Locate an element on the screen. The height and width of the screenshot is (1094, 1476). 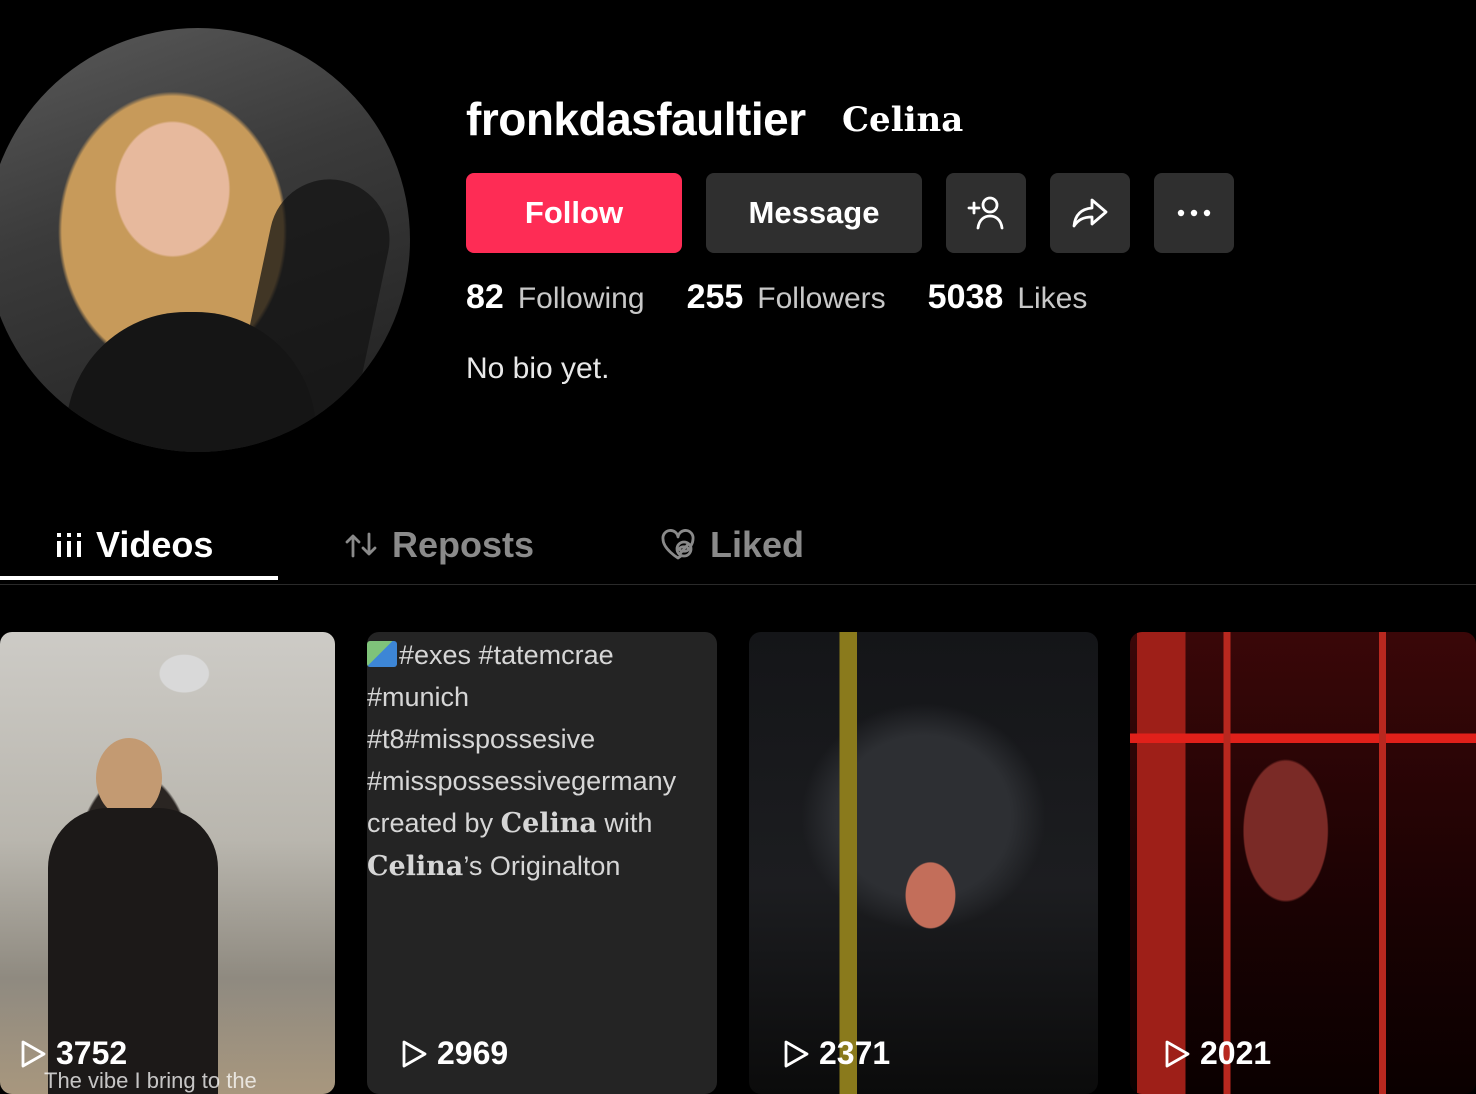
share-arrow-icon is located at coordinates (1090, 213).